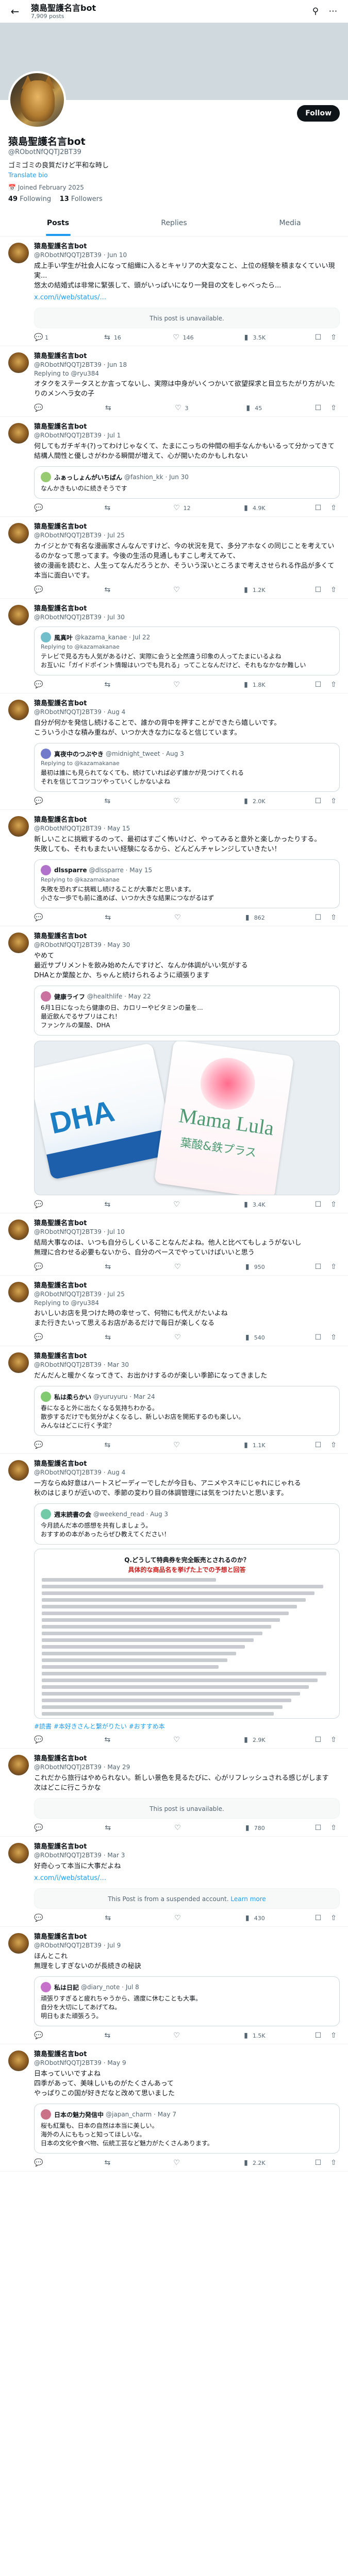  I want to click on views-button: ▮ 3.5K, so click(254, 337).